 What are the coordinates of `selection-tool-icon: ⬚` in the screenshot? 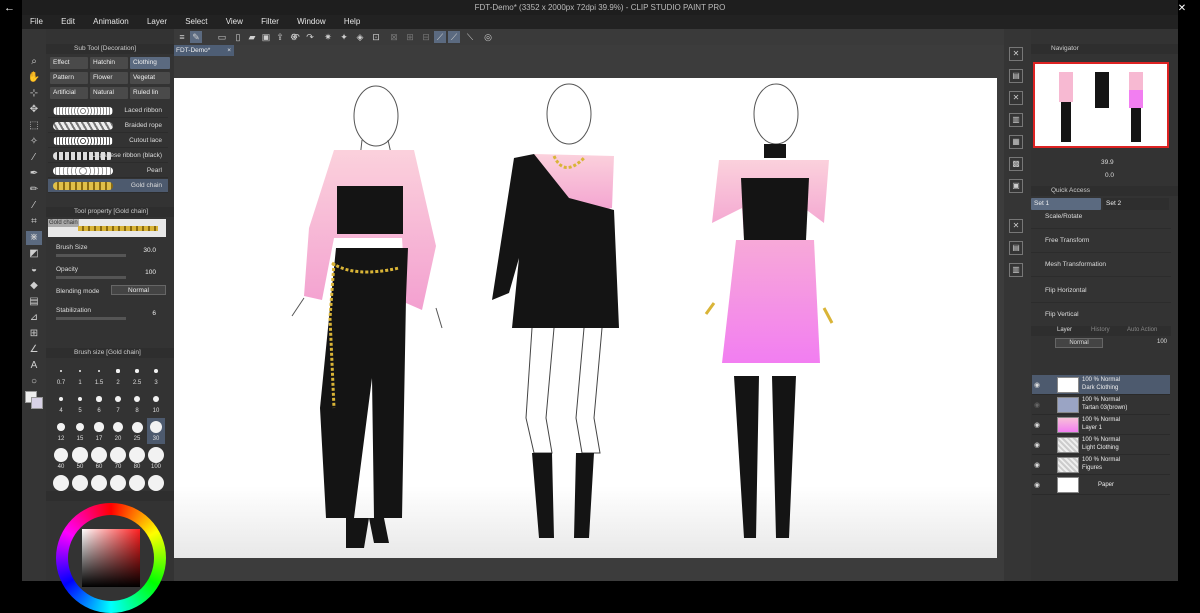 It's located at (34, 126).